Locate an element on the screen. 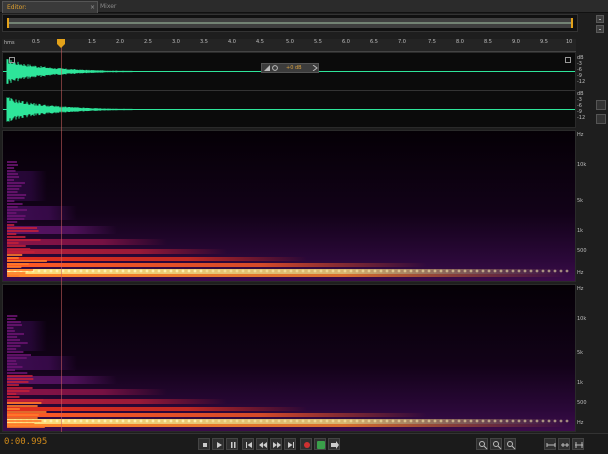 This screenshot has height=454, width=608. play-button is located at coordinates (218, 444).